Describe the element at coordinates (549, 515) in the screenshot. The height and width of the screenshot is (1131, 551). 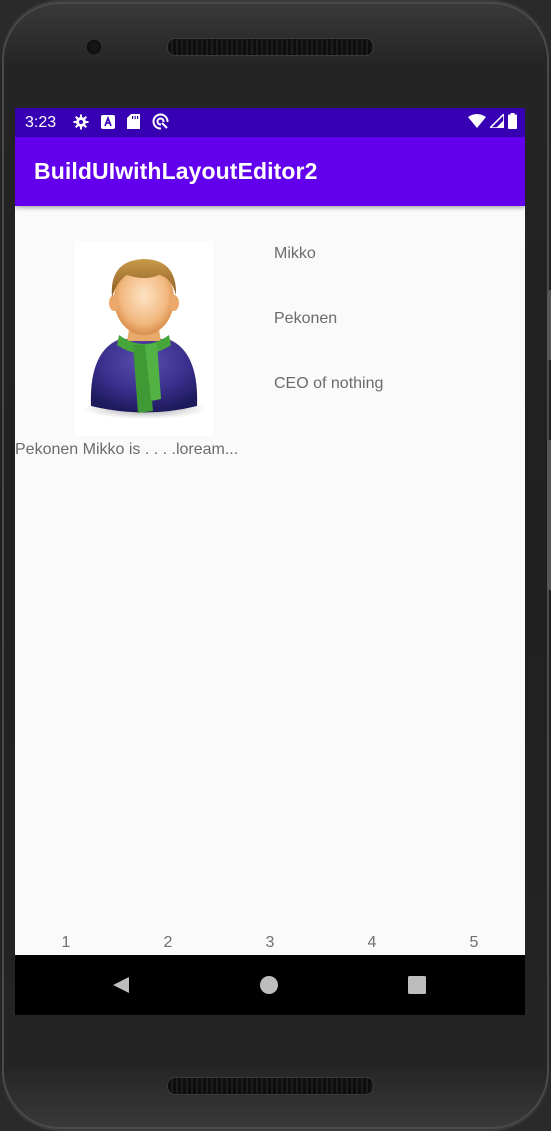
I see `volume-button` at that location.